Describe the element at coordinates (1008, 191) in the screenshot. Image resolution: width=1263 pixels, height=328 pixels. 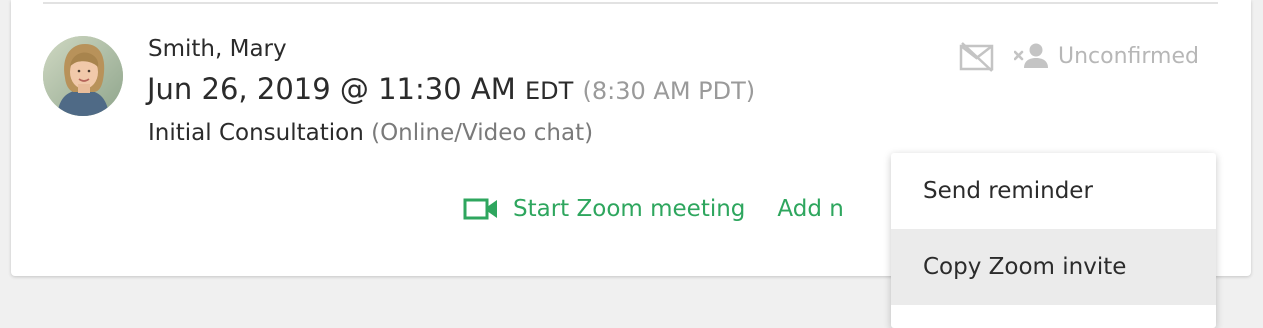
I see `menu-item-label: Send reminder` at that location.